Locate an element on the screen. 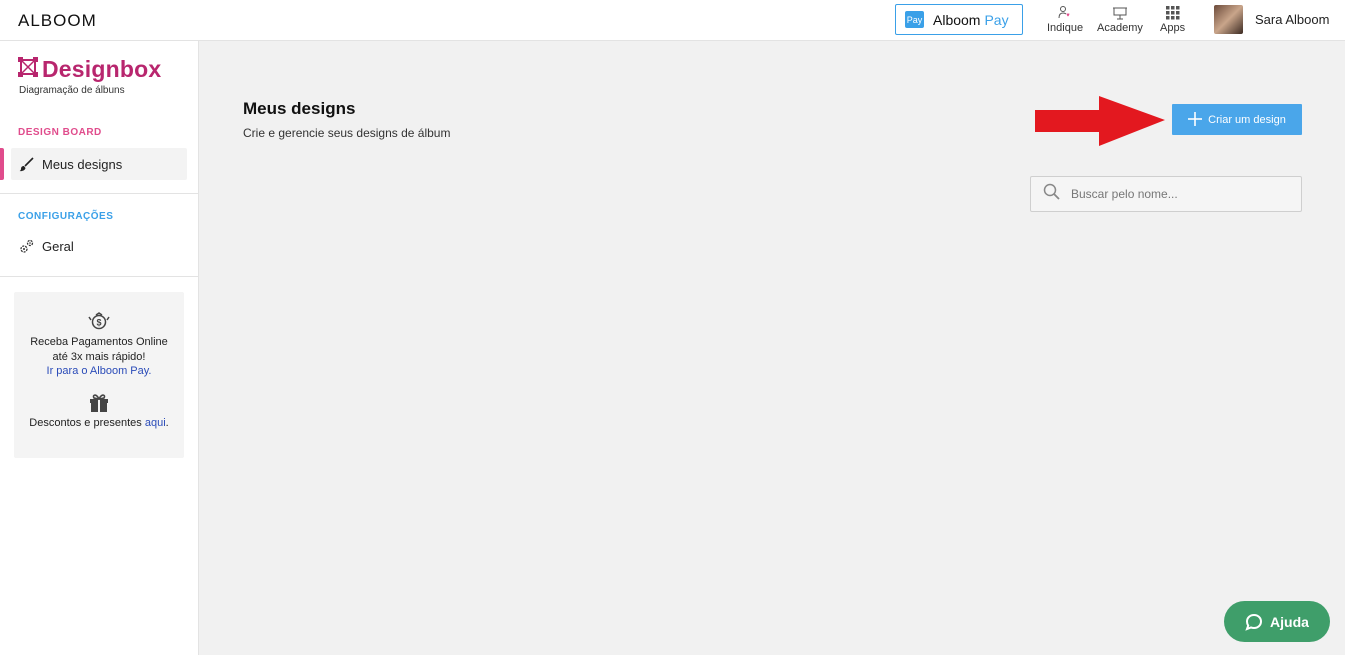 The image size is (1345, 655). designbox-logo-icon is located at coordinates (28, 69).